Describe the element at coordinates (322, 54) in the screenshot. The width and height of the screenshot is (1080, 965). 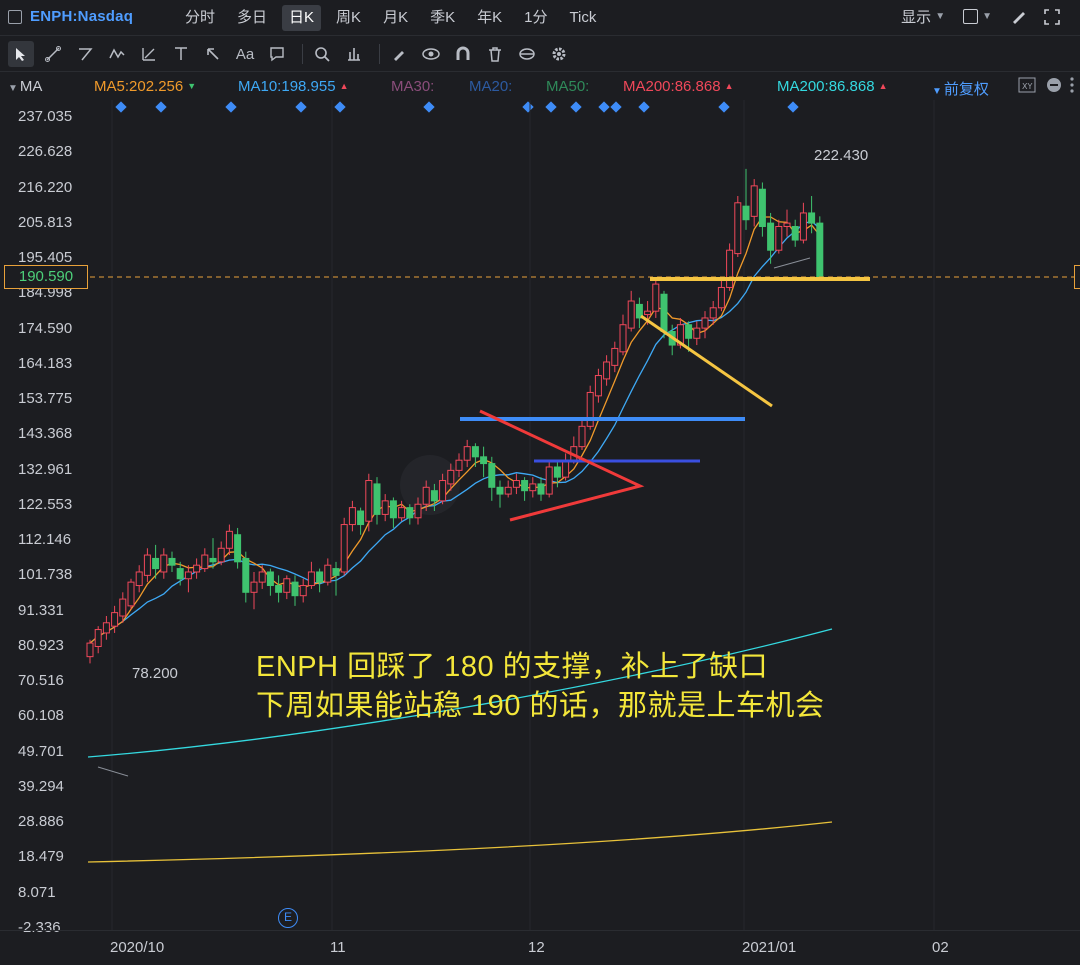
I see `magnifier-icon` at that location.